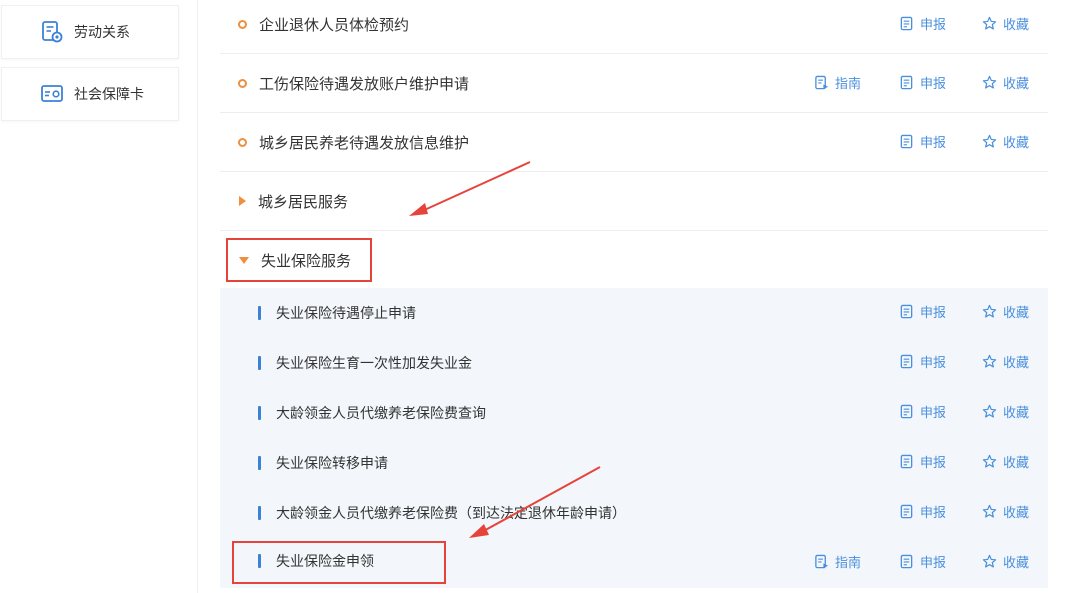 This screenshot has width=1080, height=593. I want to click on group-header-collapsed: 城乡居民服务, so click(634, 201).